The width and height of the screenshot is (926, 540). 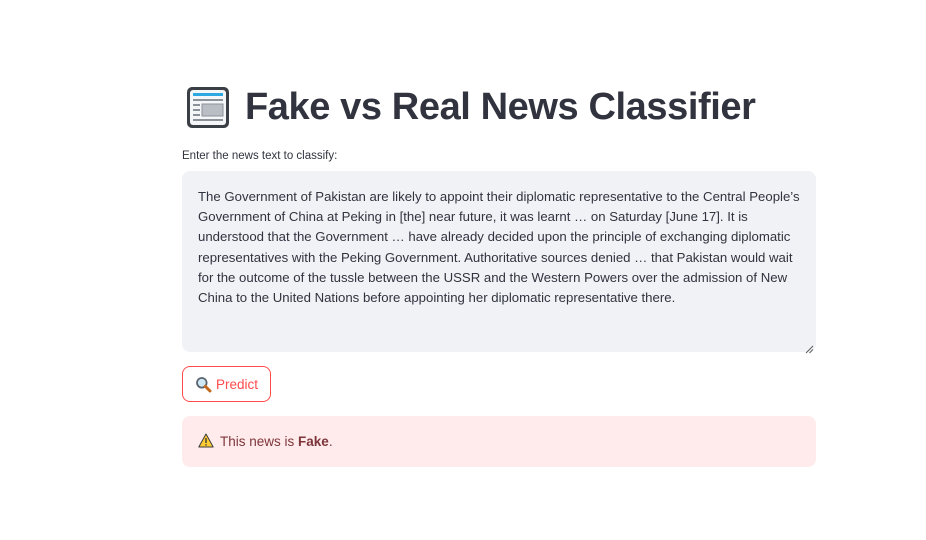 I want to click on result-verdict: Fake, so click(x=313, y=441).